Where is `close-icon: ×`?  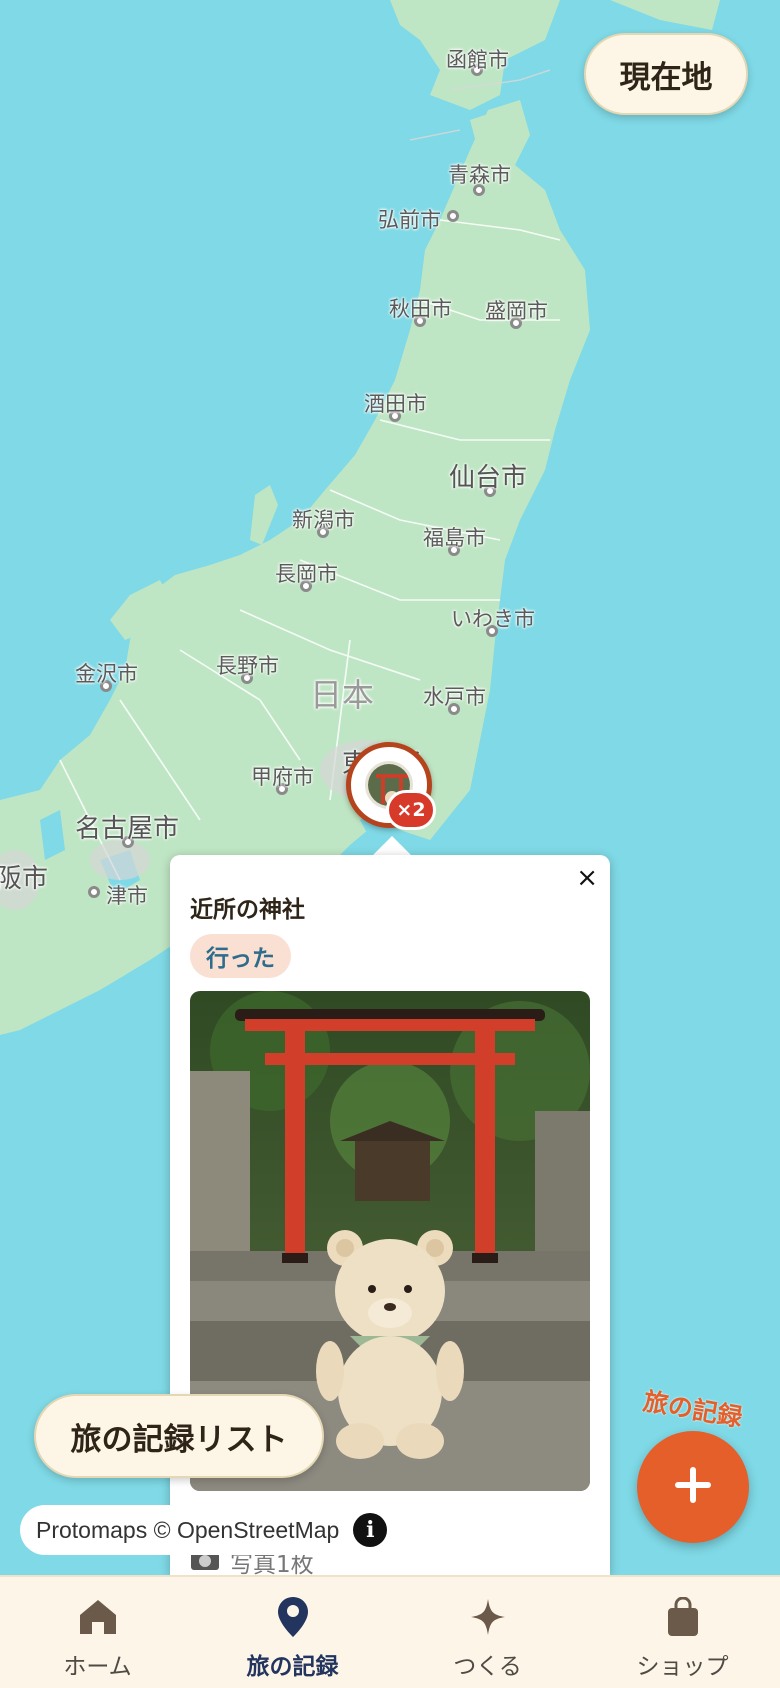
close-icon: × is located at coordinates (587, 878).